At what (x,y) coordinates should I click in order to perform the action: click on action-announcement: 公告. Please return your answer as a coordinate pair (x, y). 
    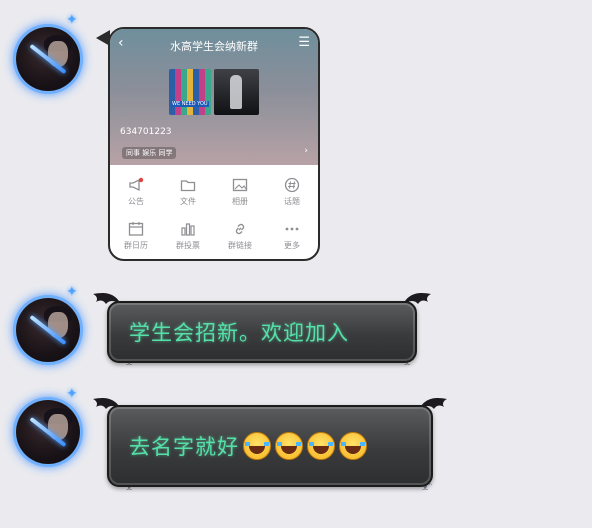
    Looking at the image, I should click on (136, 192).